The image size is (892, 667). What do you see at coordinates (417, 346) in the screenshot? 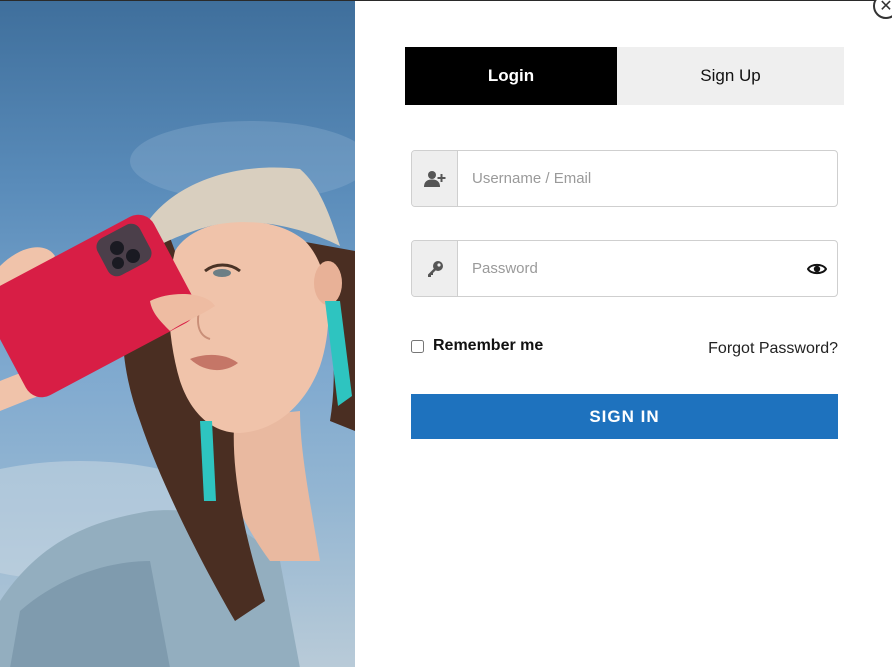
I see `remember-me-checkbox` at bounding box center [417, 346].